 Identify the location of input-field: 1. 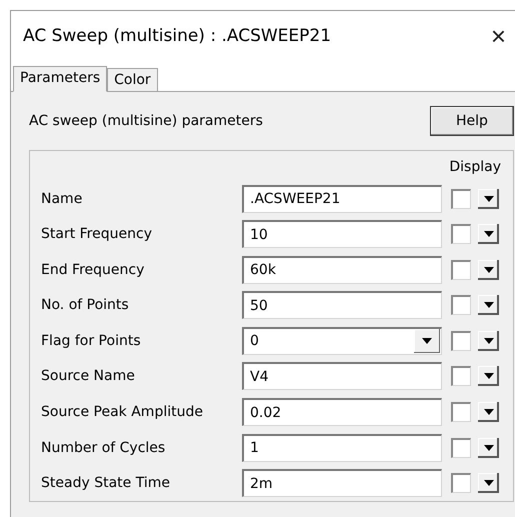
(342, 448).